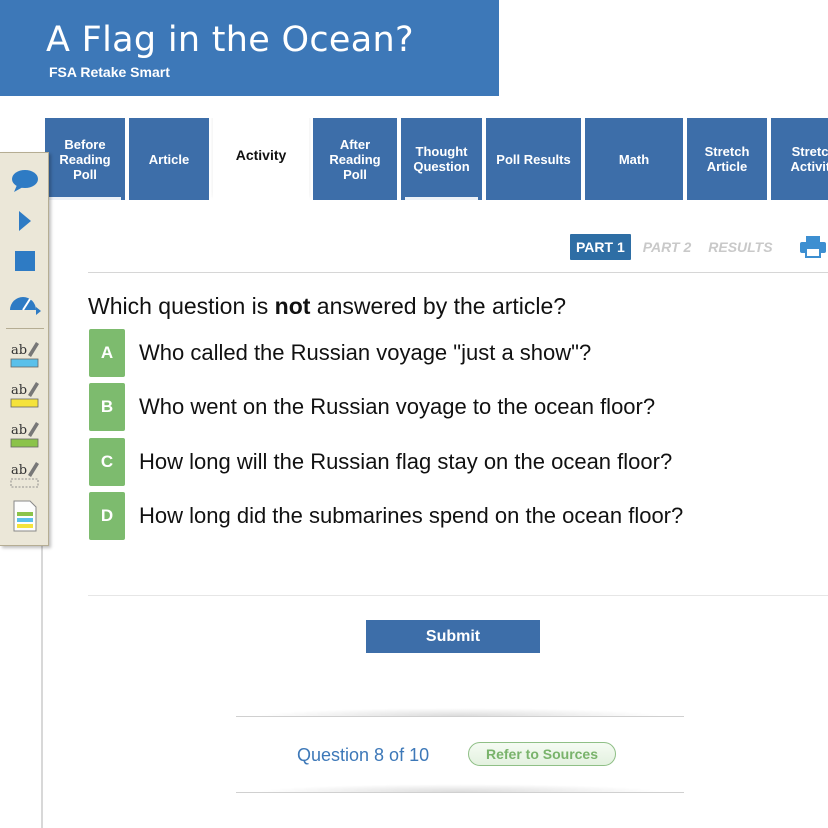  Describe the element at coordinates (667, 247) in the screenshot. I see `part-2-tab: PART 2` at that location.